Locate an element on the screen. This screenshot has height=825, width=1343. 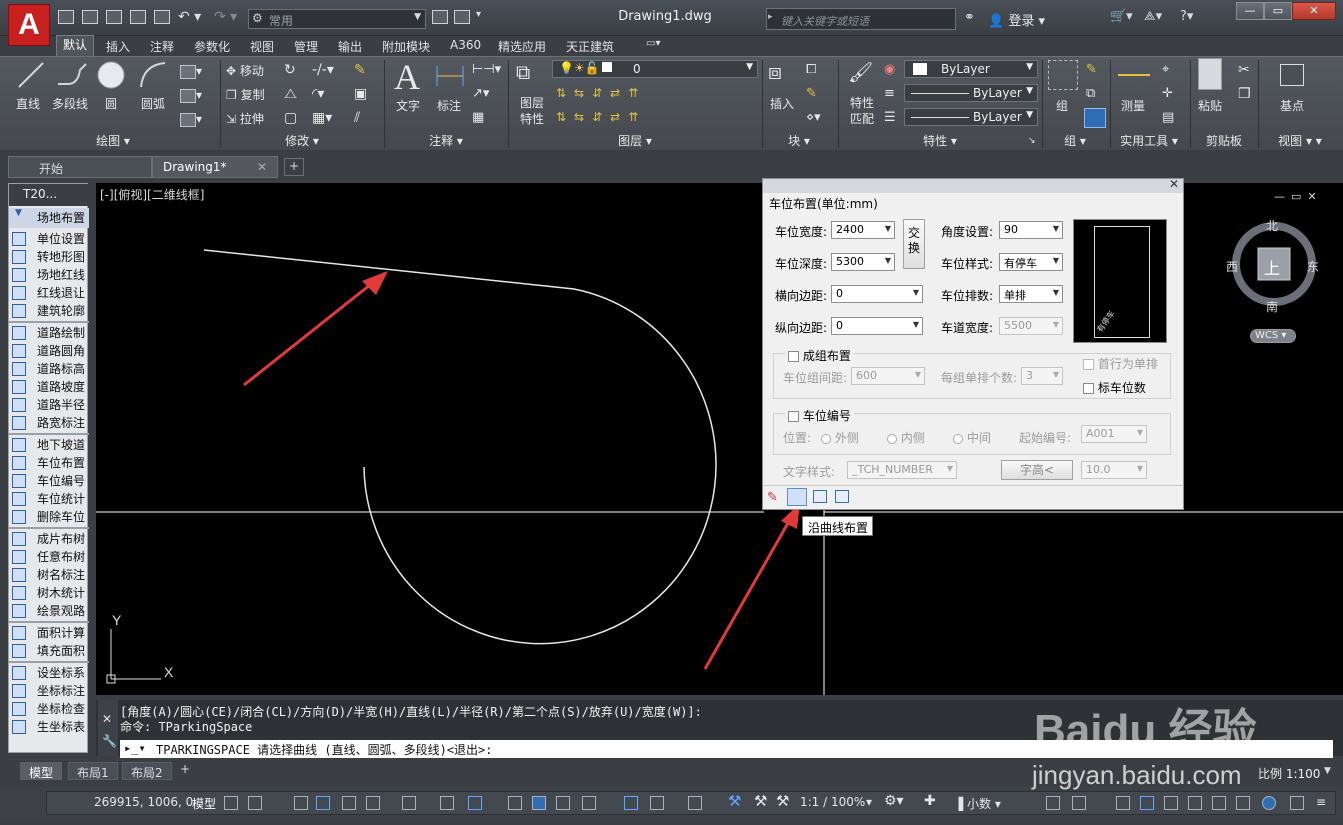
mark-count-checkbox: 标车位数 is located at coordinates (1114, 387).